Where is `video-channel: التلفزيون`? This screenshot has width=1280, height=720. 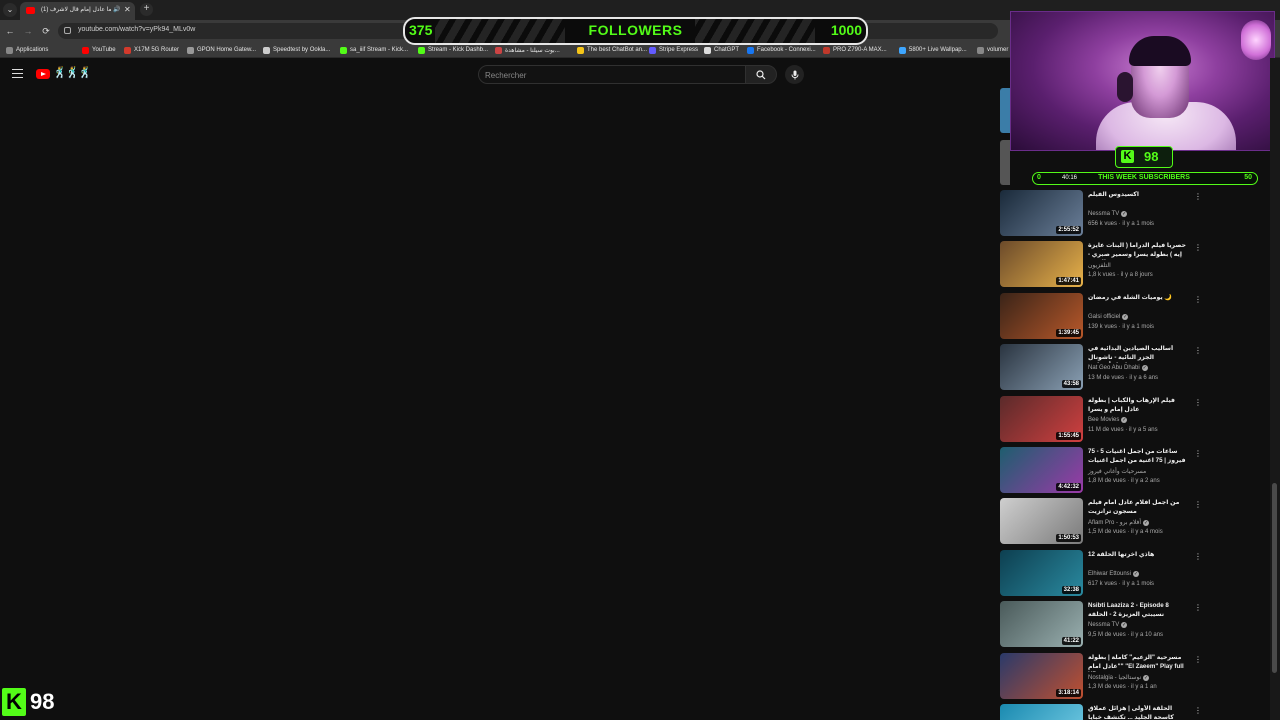 video-channel: التلفزيون is located at coordinates (1099, 265).